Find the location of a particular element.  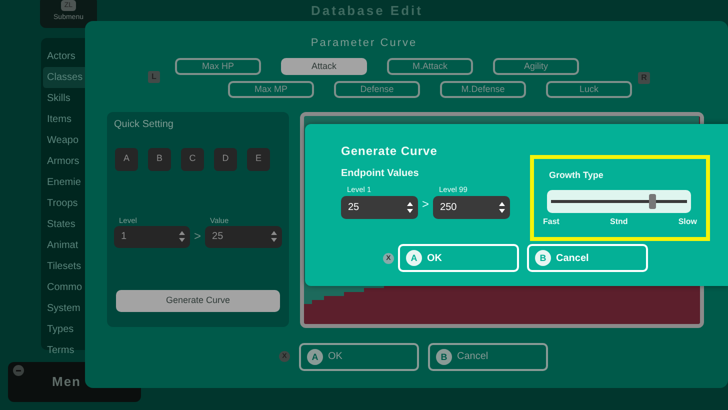

parameter-tab: Defense is located at coordinates (377, 89).